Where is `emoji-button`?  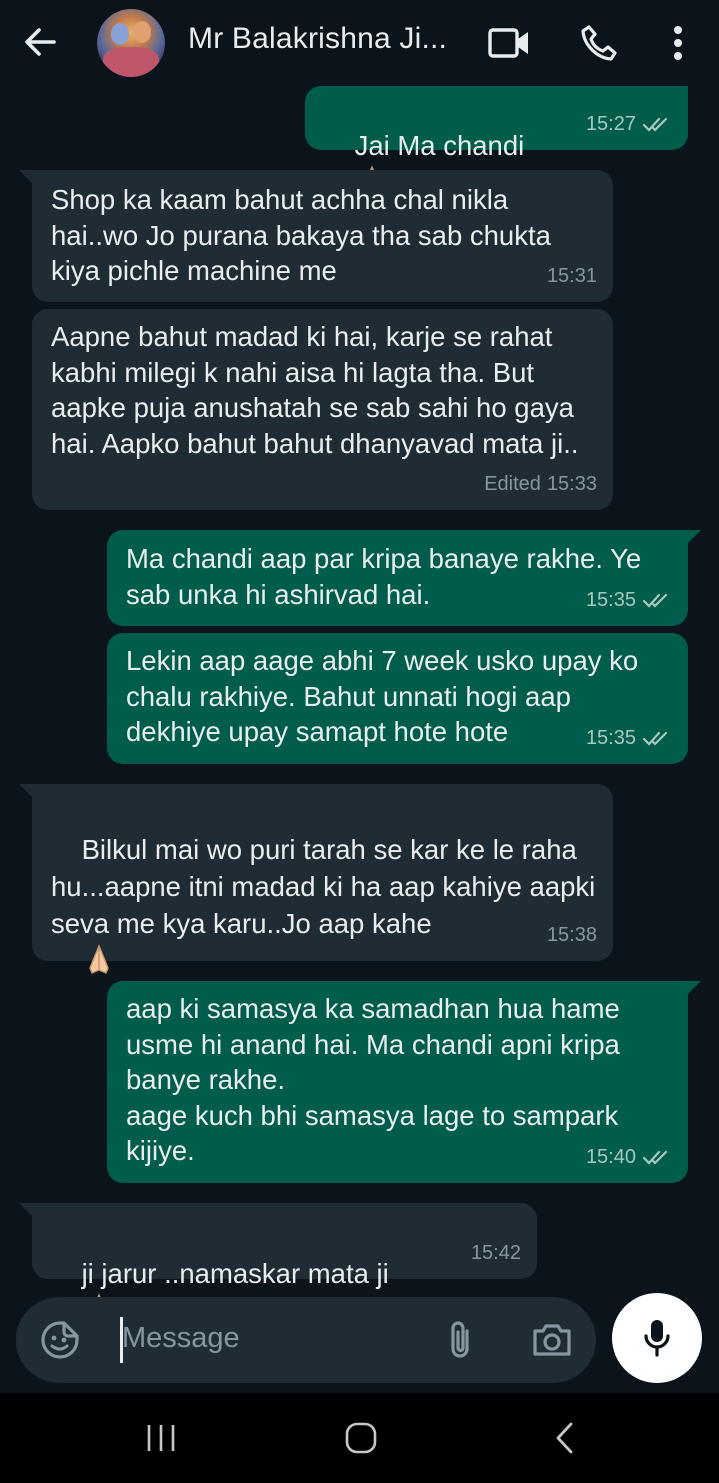
emoji-button is located at coordinates (60, 1340).